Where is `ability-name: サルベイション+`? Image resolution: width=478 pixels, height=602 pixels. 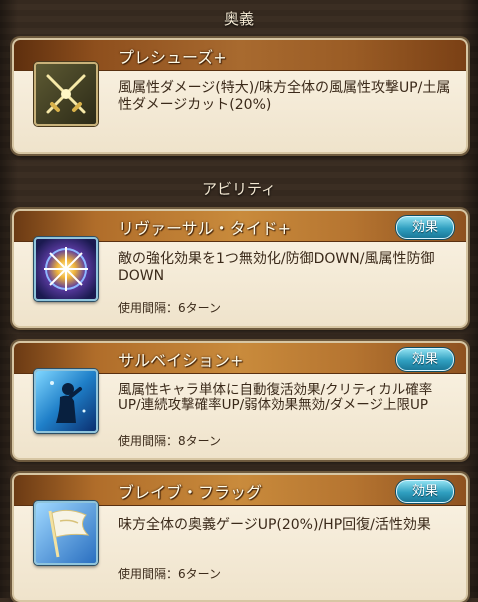 ability-name: サルベイション+ is located at coordinates (181, 360).